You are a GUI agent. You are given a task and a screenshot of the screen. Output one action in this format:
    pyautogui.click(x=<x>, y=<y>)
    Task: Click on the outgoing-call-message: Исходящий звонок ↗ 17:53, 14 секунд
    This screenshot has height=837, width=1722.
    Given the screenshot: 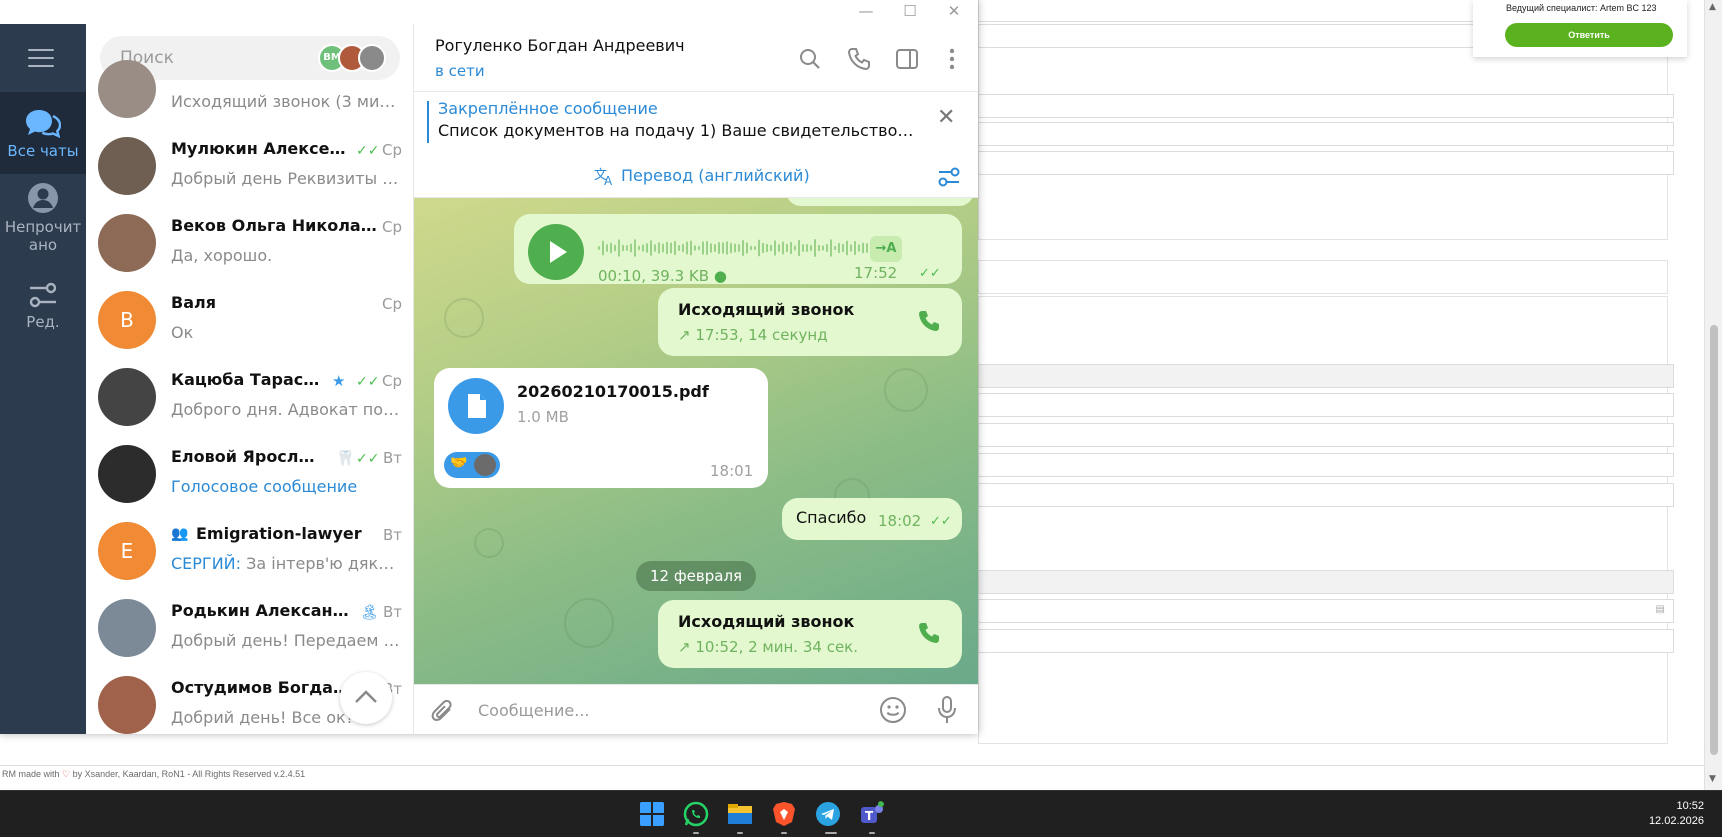 What is the action you would take?
    pyautogui.click(x=810, y=322)
    